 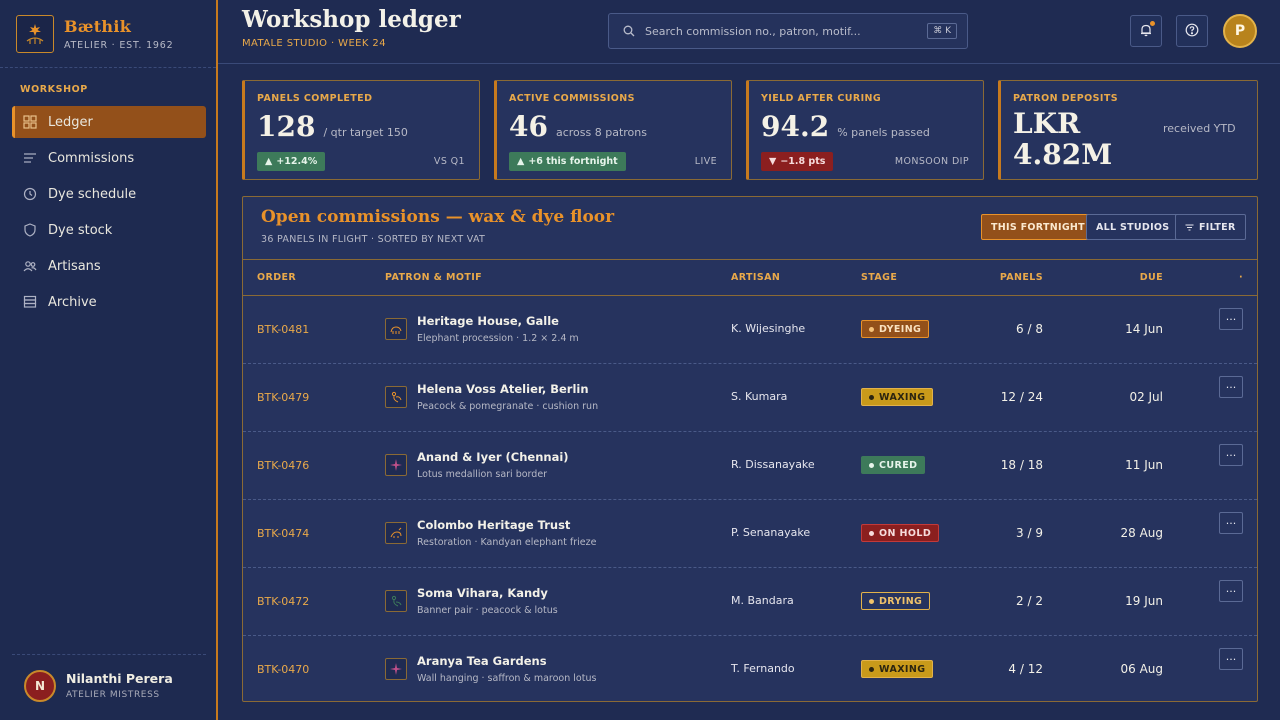 I want to click on avatar: P, so click(x=1240, y=31).